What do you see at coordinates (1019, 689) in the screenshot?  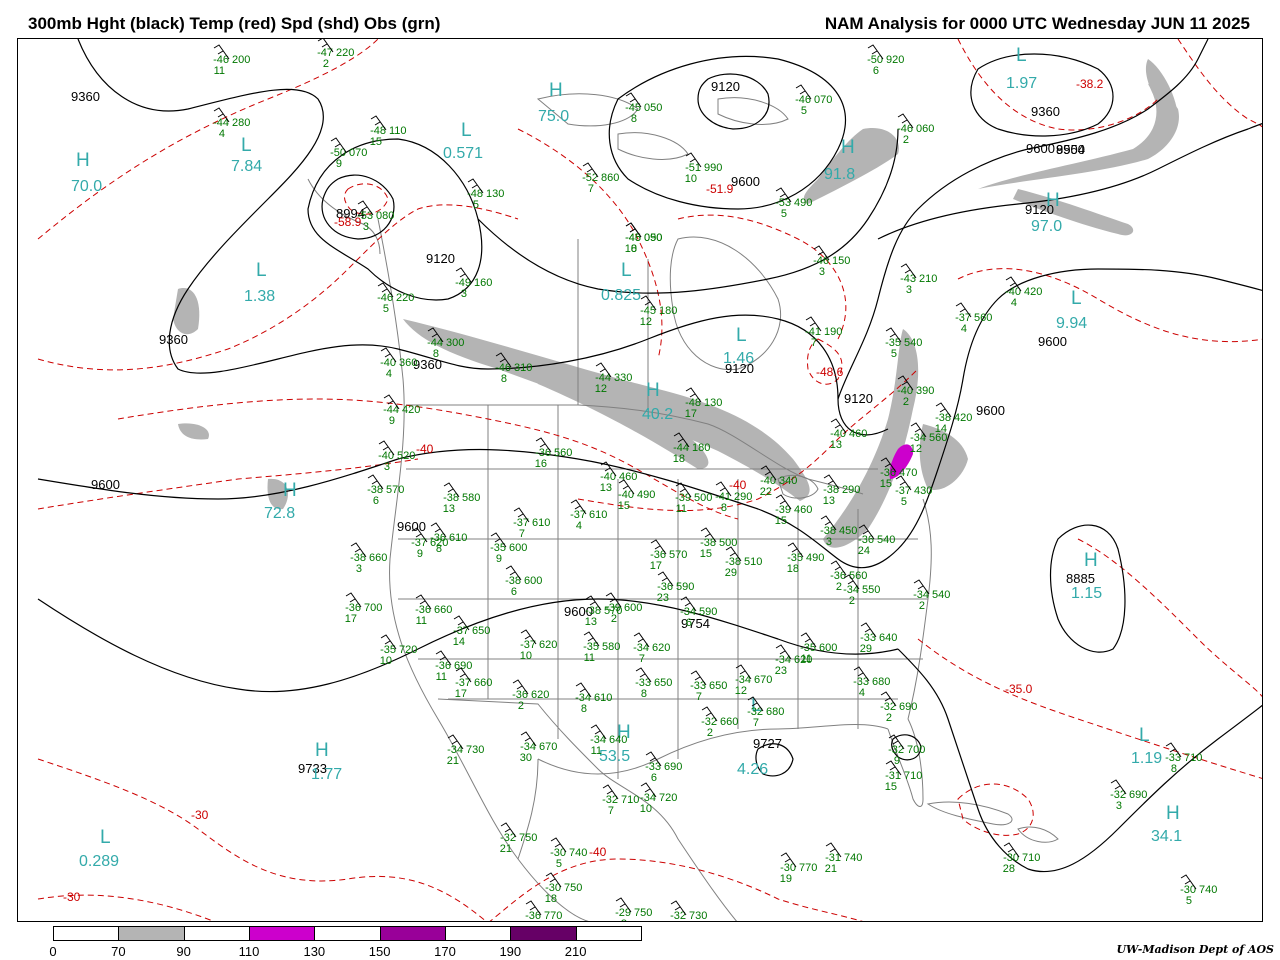 I see `temperature-label: -35.0` at bounding box center [1019, 689].